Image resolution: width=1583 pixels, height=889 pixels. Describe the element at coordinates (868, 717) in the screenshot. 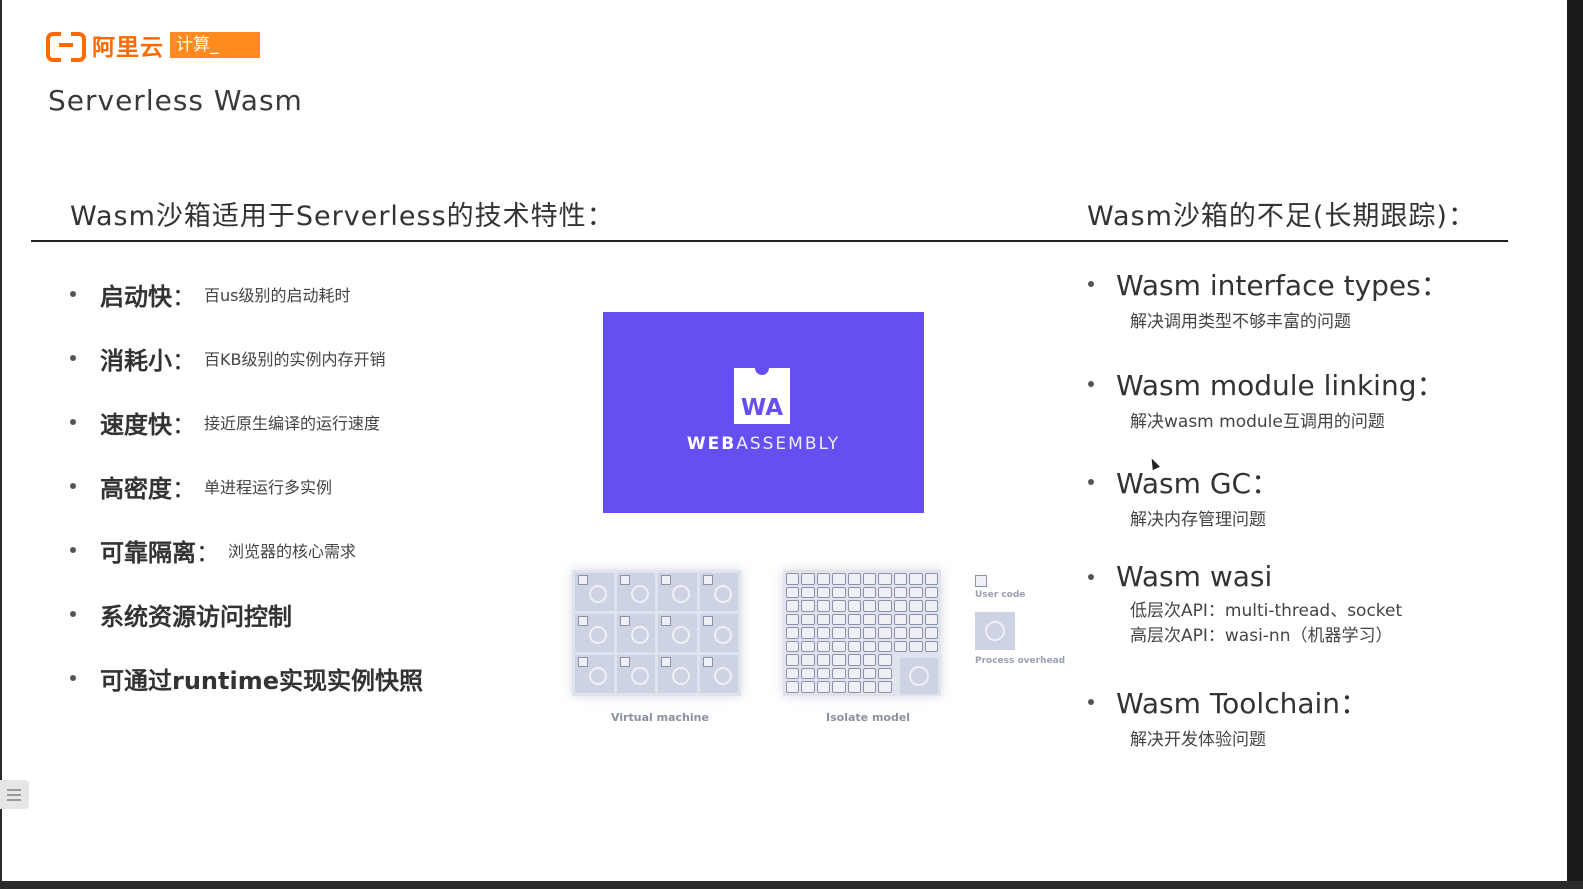

I see `isolate-caption: Isolate model` at that location.